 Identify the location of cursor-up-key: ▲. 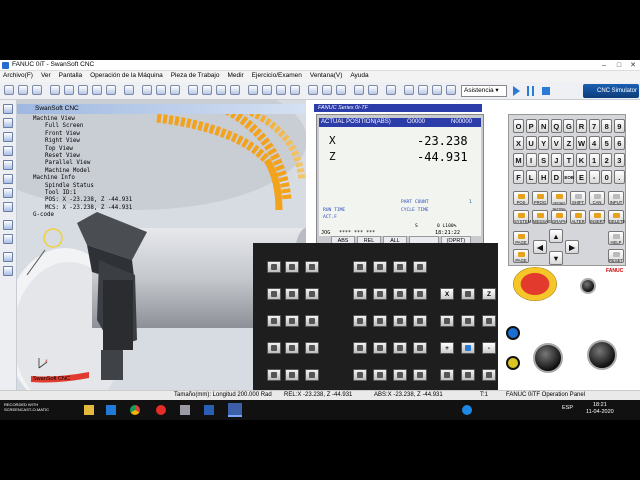
(556, 236).